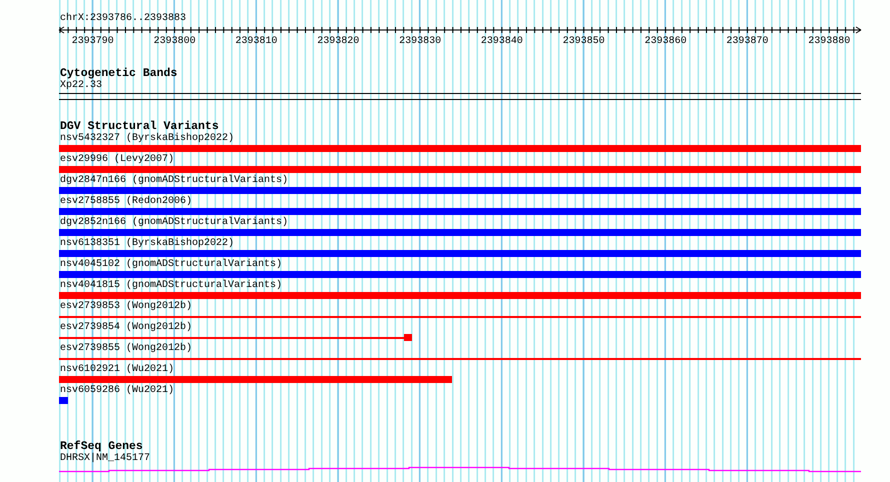 This screenshot has width=890, height=482. What do you see at coordinates (460, 349) in the screenshot?
I see `variant-label: esv2739855 (Wong2012b)` at bounding box center [460, 349].